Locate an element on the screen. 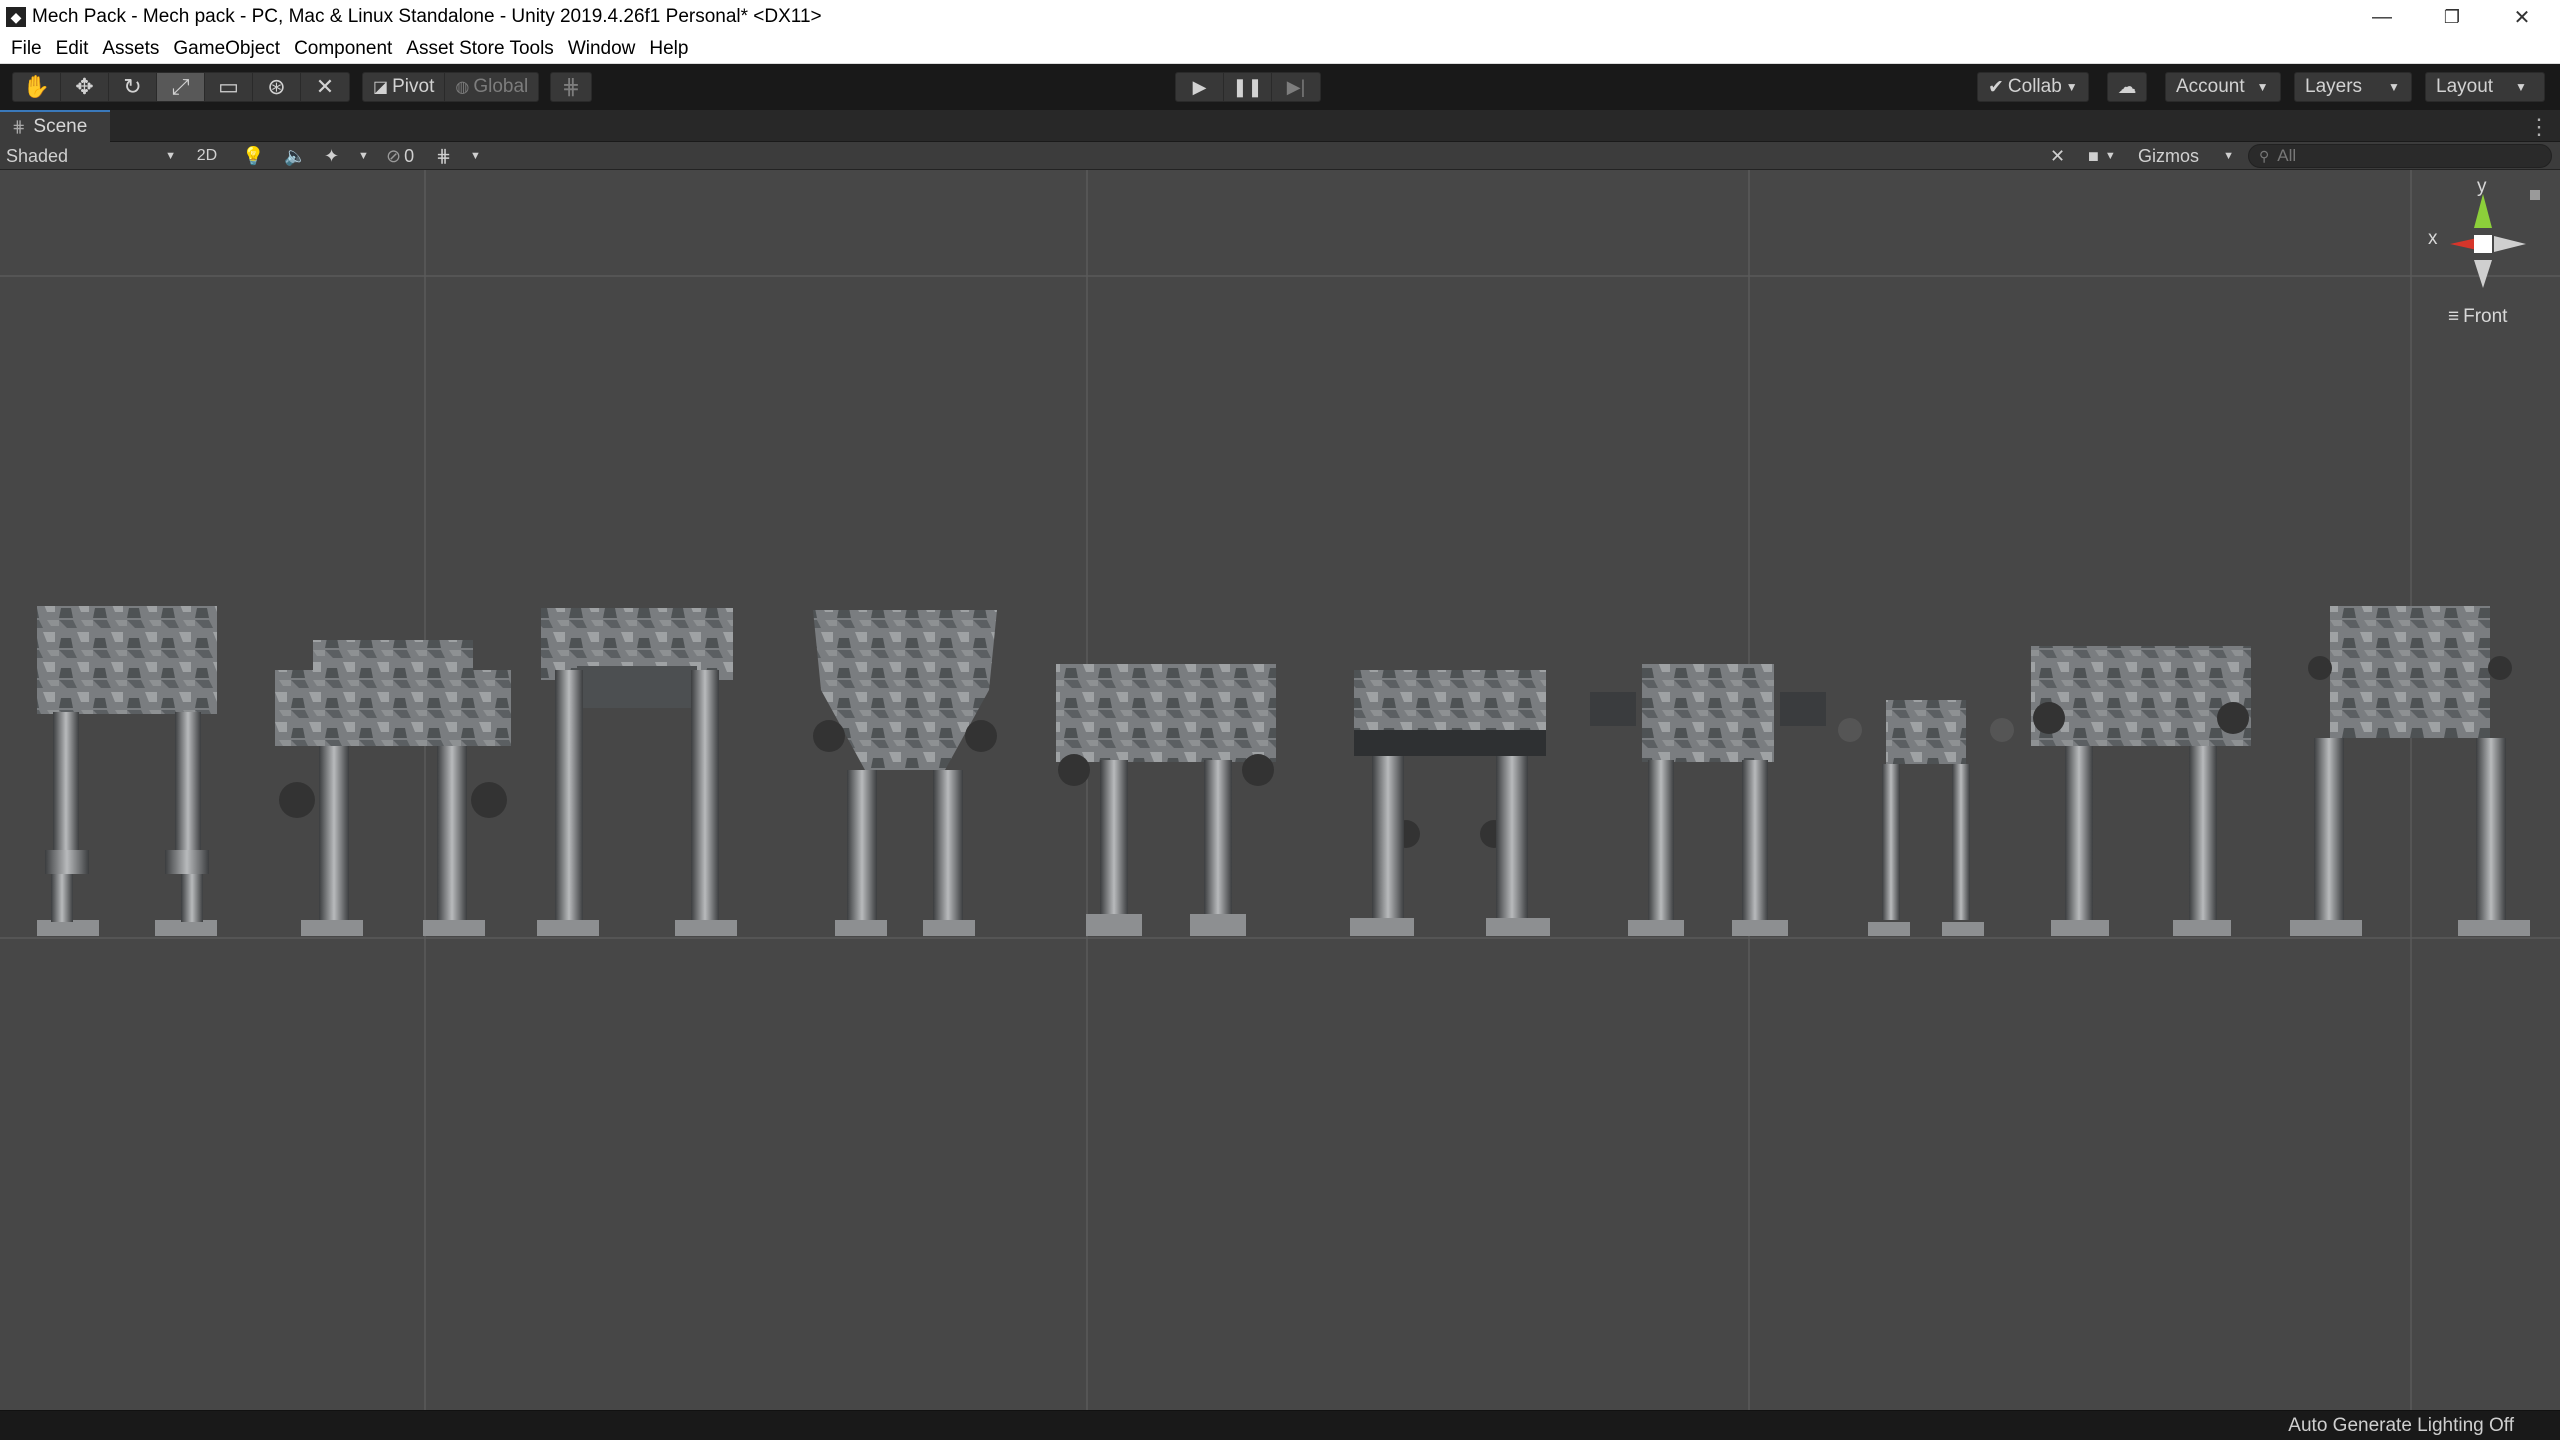  layers-label: Layers is located at coordinates (2334, 86).